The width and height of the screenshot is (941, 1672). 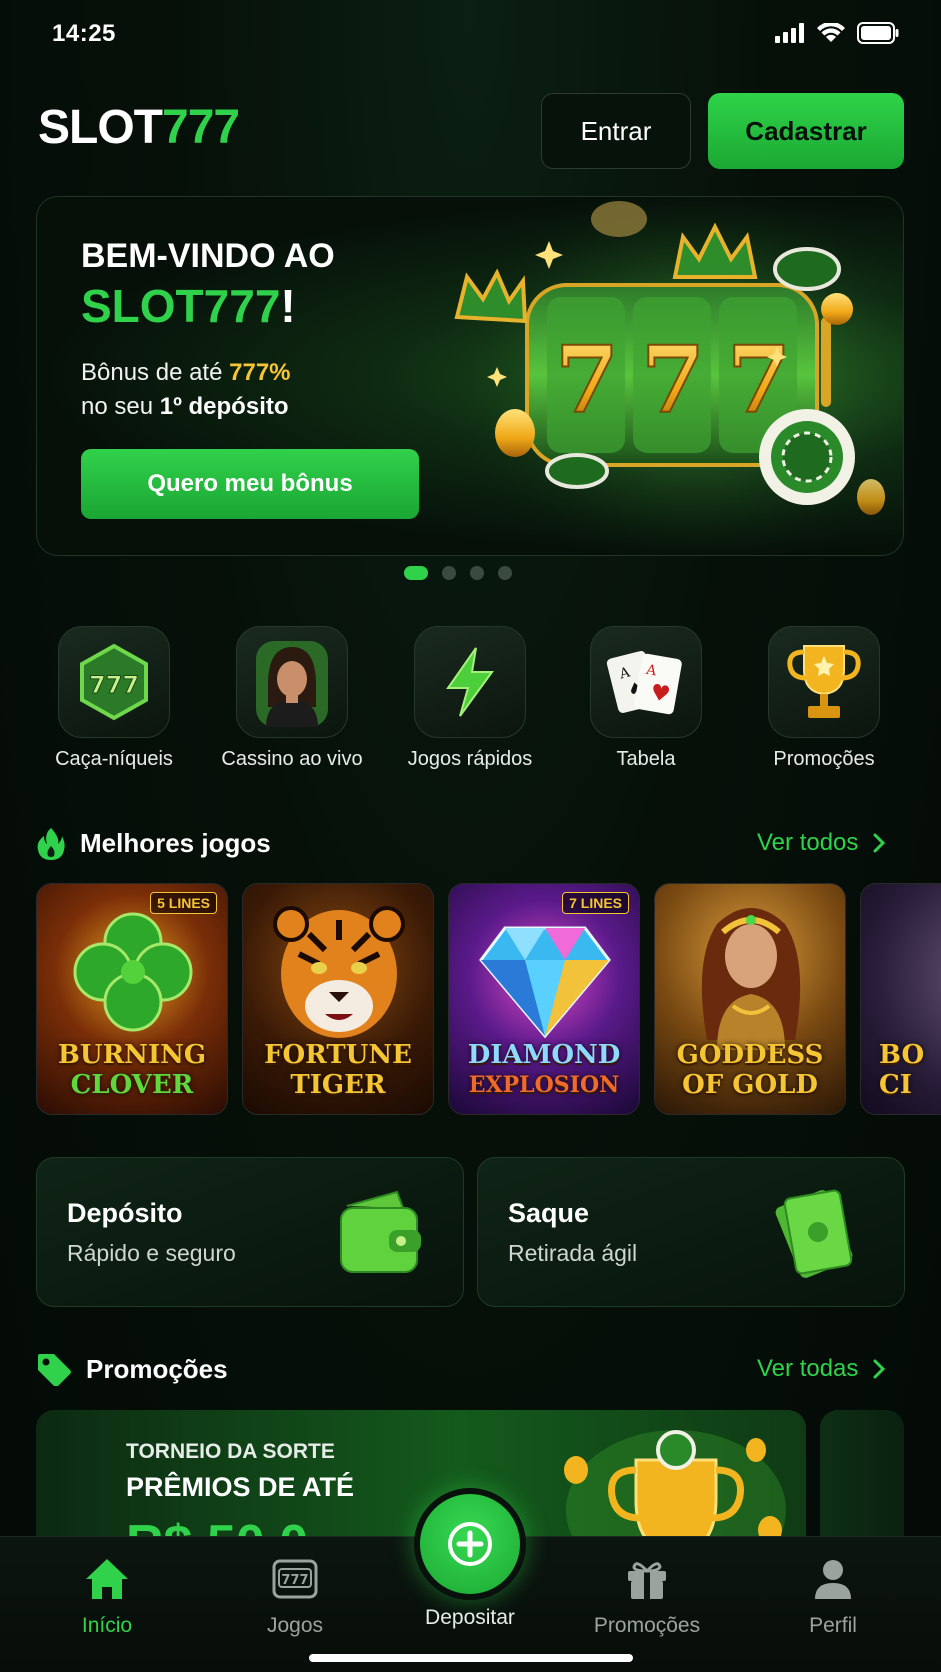 I want to click on lines-badge: 5 LINES, so click(x=183, y=903).